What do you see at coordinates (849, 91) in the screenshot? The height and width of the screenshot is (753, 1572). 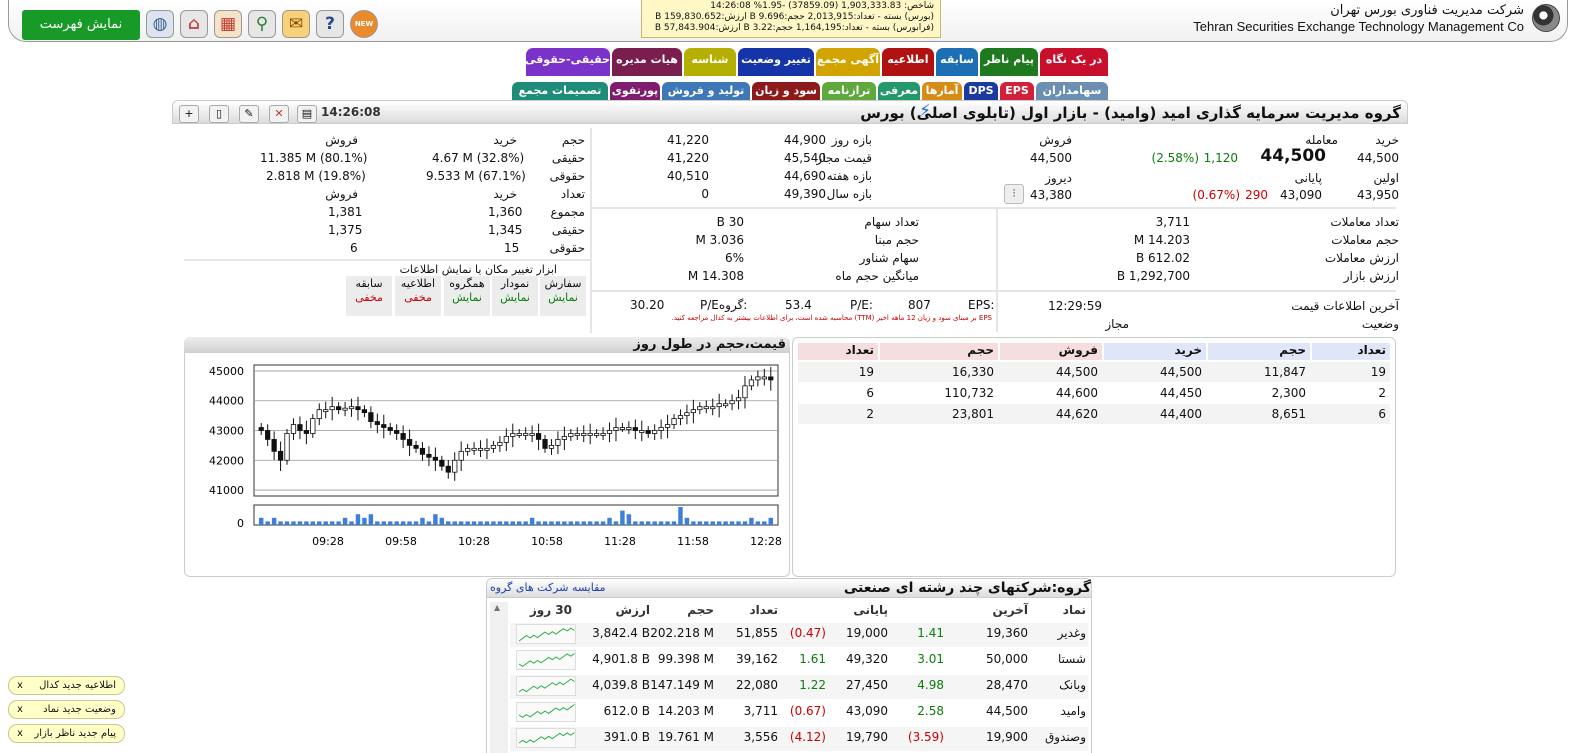 I see `subtab-5: ترازنامه` at bounding box center [849, 91].